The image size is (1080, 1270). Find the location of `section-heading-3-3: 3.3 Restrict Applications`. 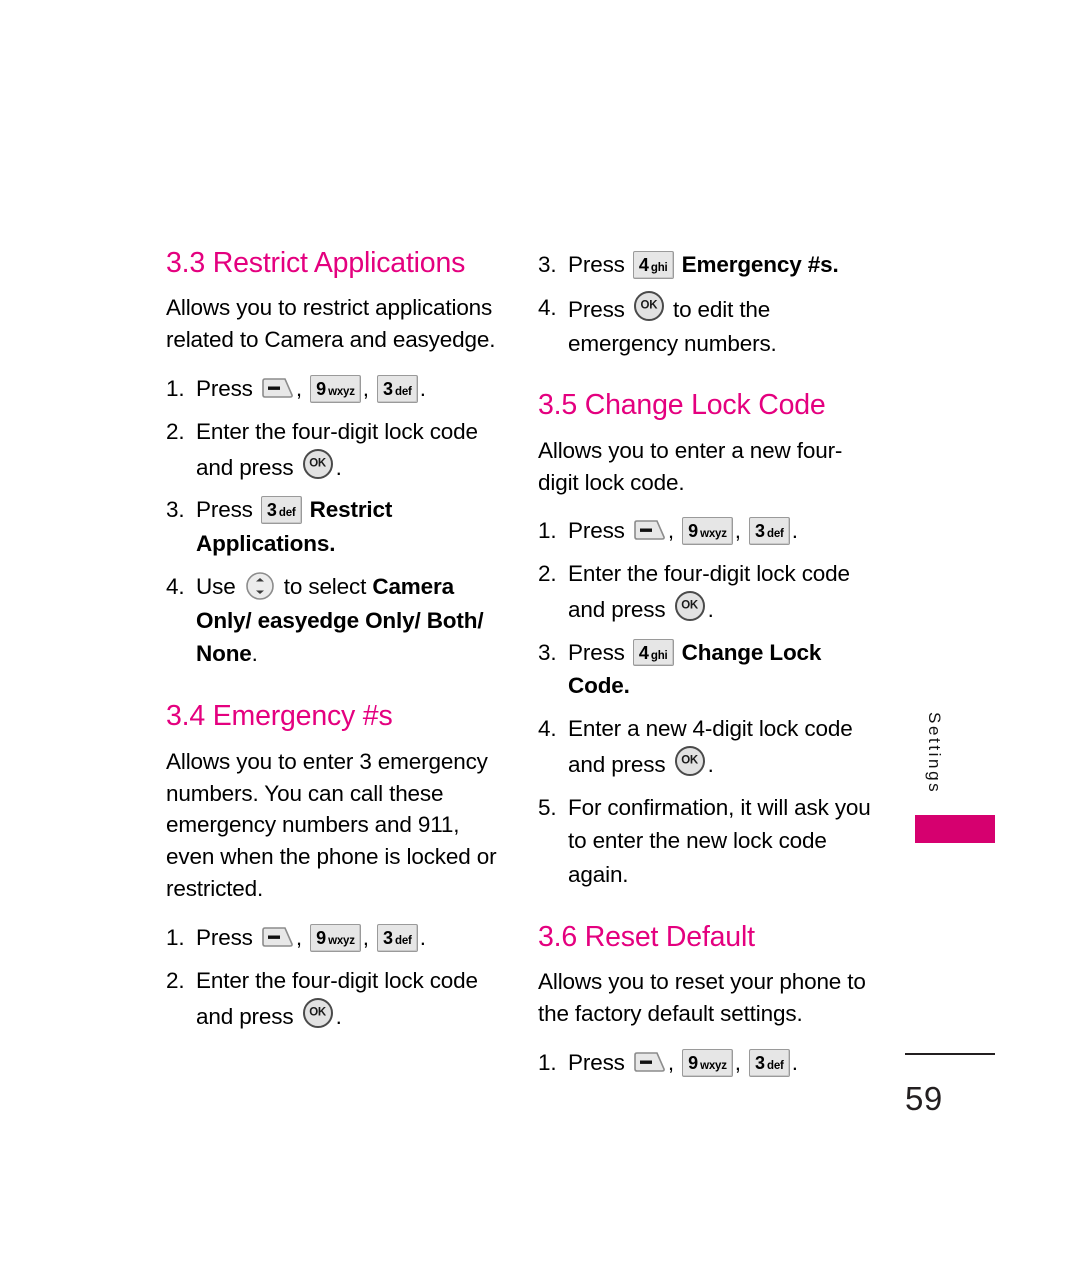

section-heading-3-3: 3.3 Restrict Applications is located at coordinates (316, 263).